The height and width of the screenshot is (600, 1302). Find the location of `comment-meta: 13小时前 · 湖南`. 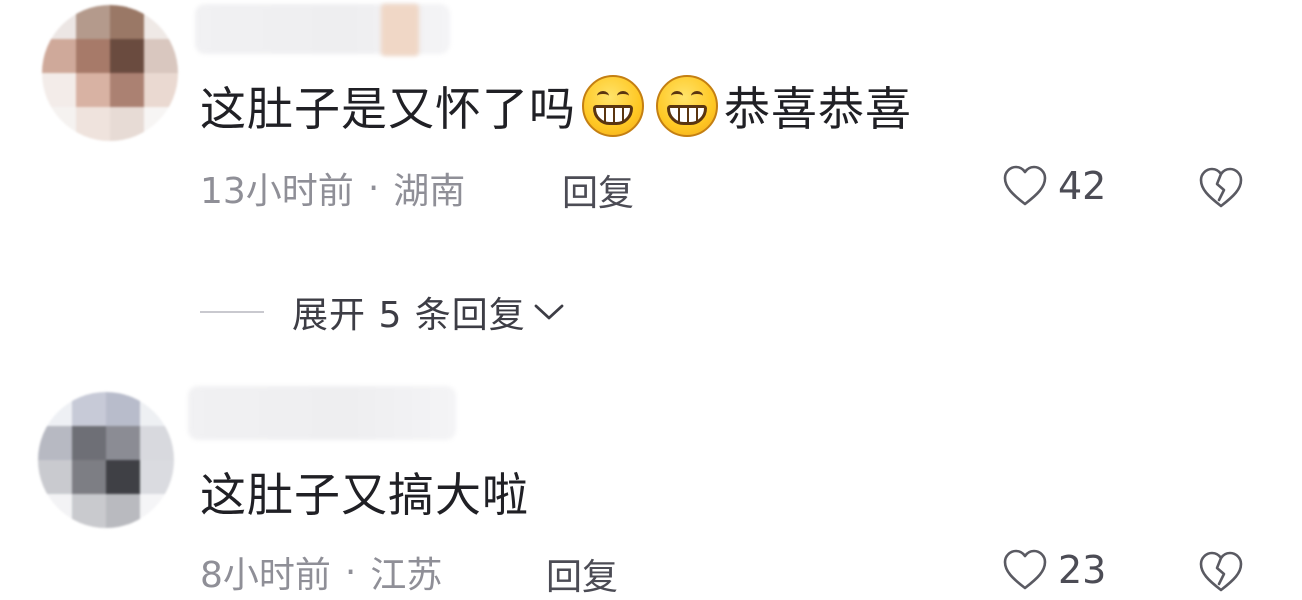

comment-meta: 13小时前 · 湖南 is located at coordinates (333, 188).